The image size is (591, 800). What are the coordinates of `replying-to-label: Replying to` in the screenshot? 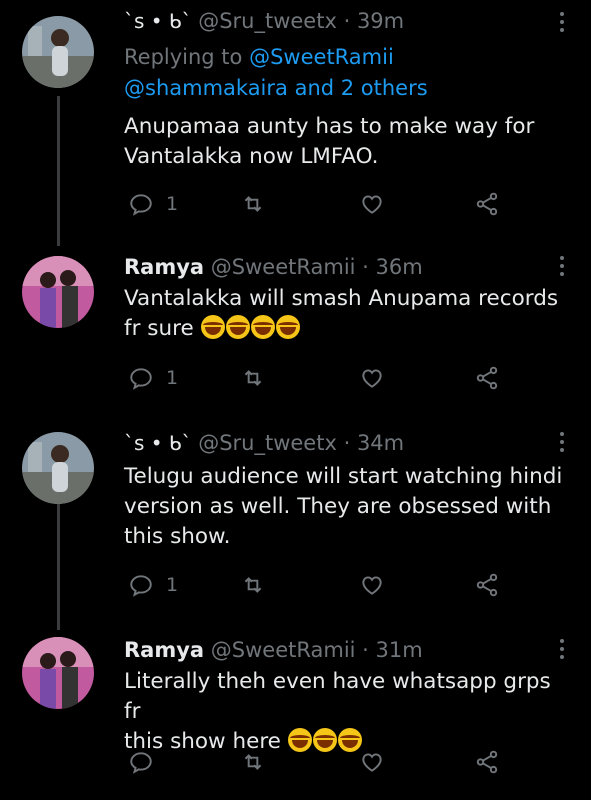 It's located at (183, 57).